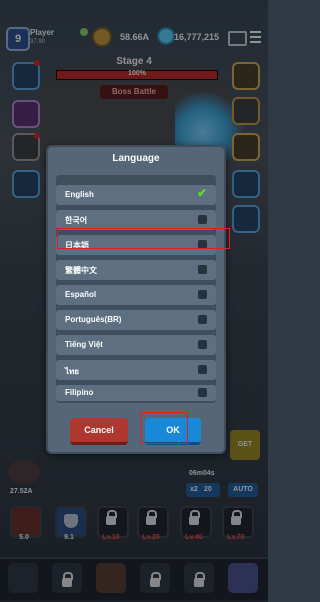  What do you see at coordinates (136, 270) in the screenshot?
I see `language-option-traditional-chinese: 繁體中文` at bounding box center [136, 270].